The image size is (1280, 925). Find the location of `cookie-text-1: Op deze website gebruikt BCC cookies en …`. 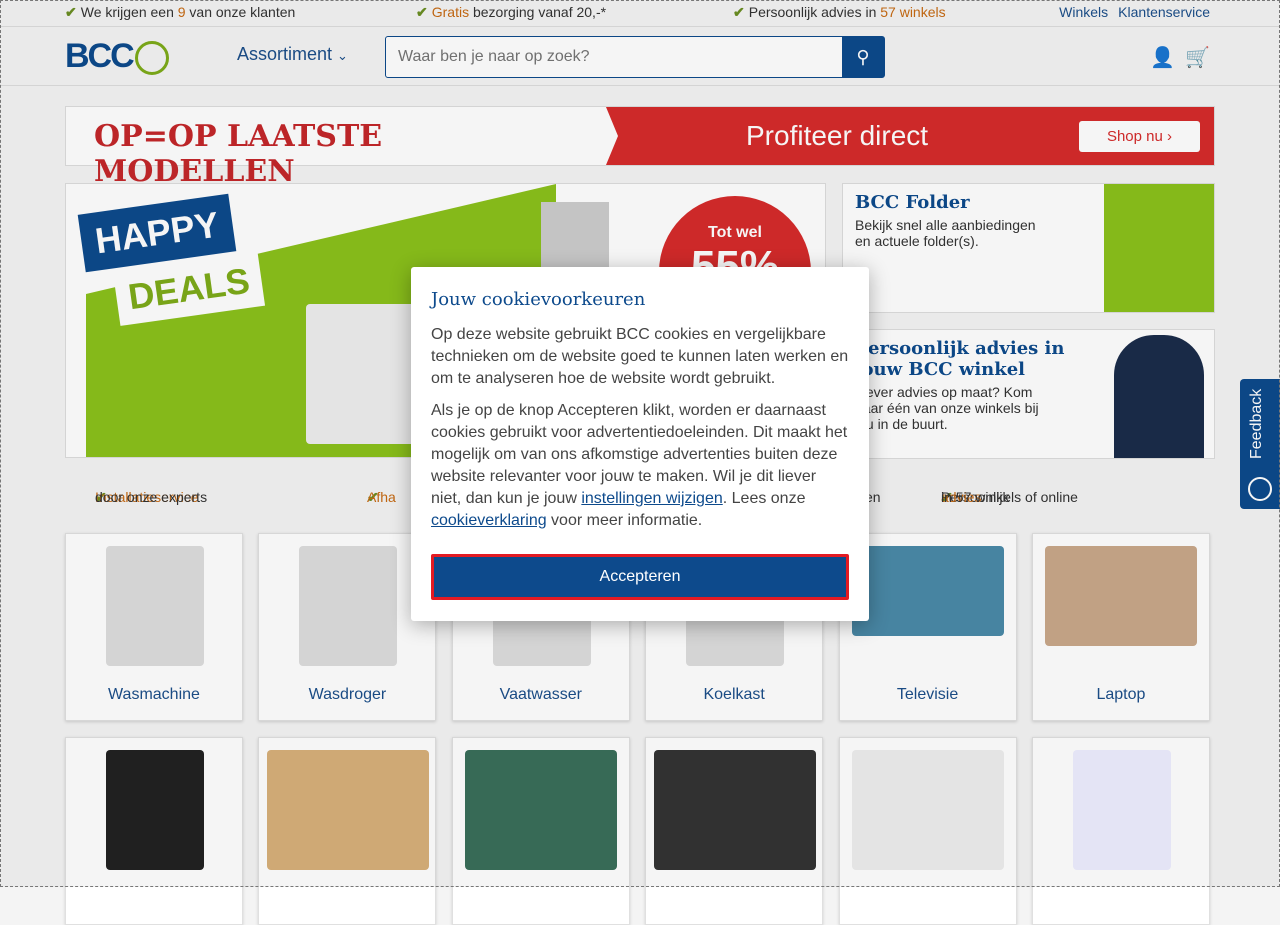

cookie-text-1: Op deze website gebruikt BCC cookies en … is located at coordinates (640, 356).